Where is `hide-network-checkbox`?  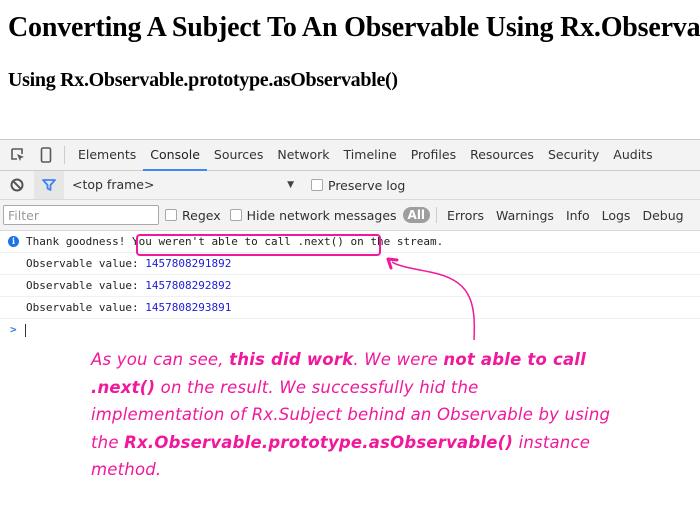 hide-network-checkbox is located at coordinates (235, 215).